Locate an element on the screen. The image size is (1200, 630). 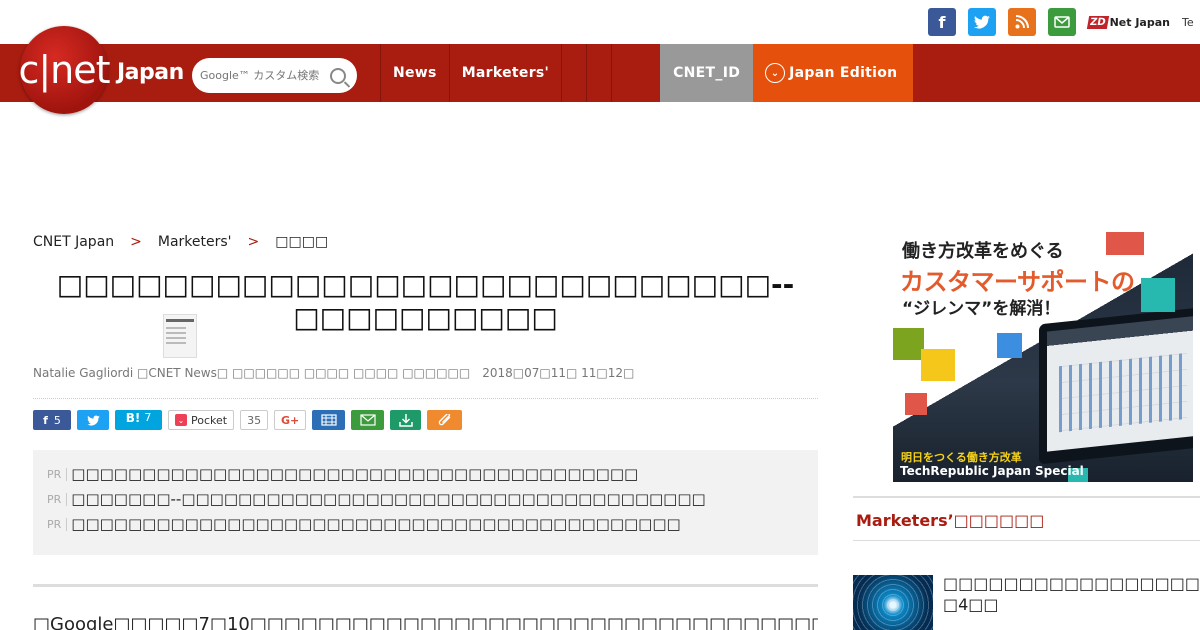
save-button is located at coordinates (406, 420).